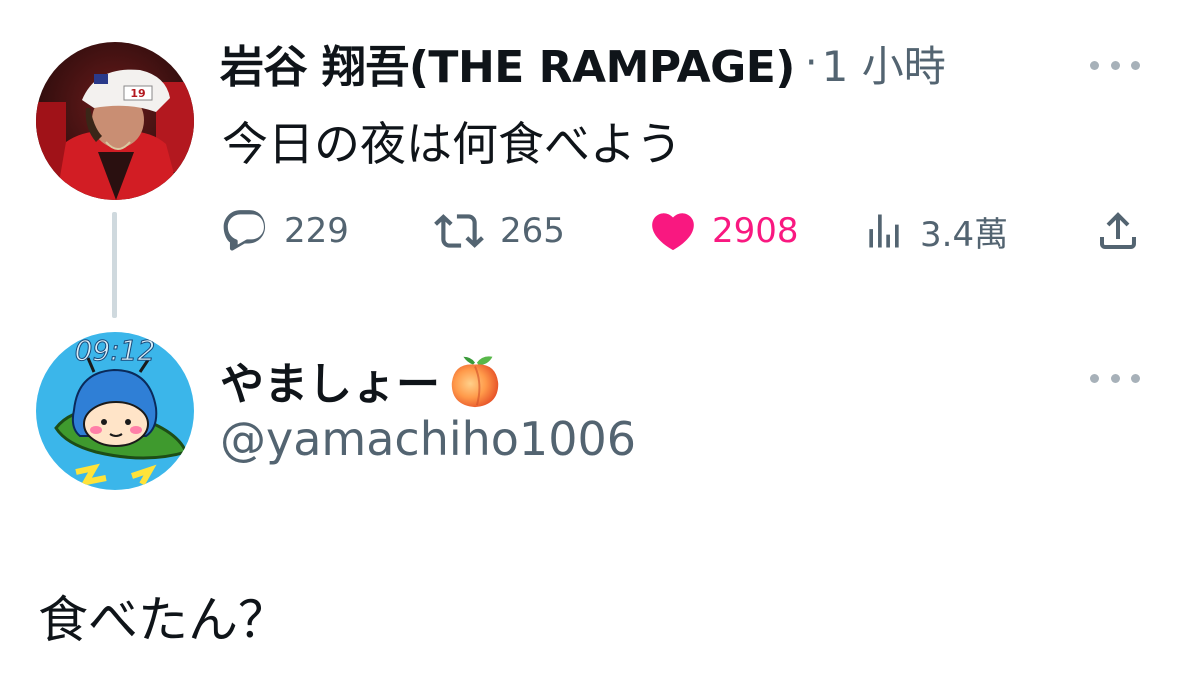 This screenshot has width=1178, height=686. What do you see at coordinates (1115, 65) in the screenshot?
I see `more-options-icon` at bounding box center [1115, 65].